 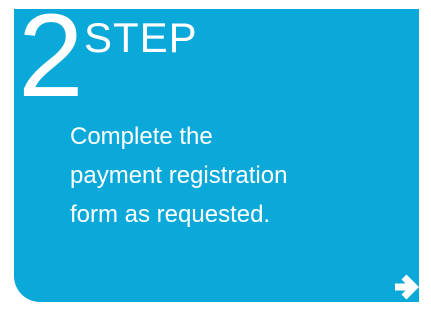 What do you see at coordinates (141, 37) in the screenshot?
I see `step-label: STEP` at bounding box center [141, 37].